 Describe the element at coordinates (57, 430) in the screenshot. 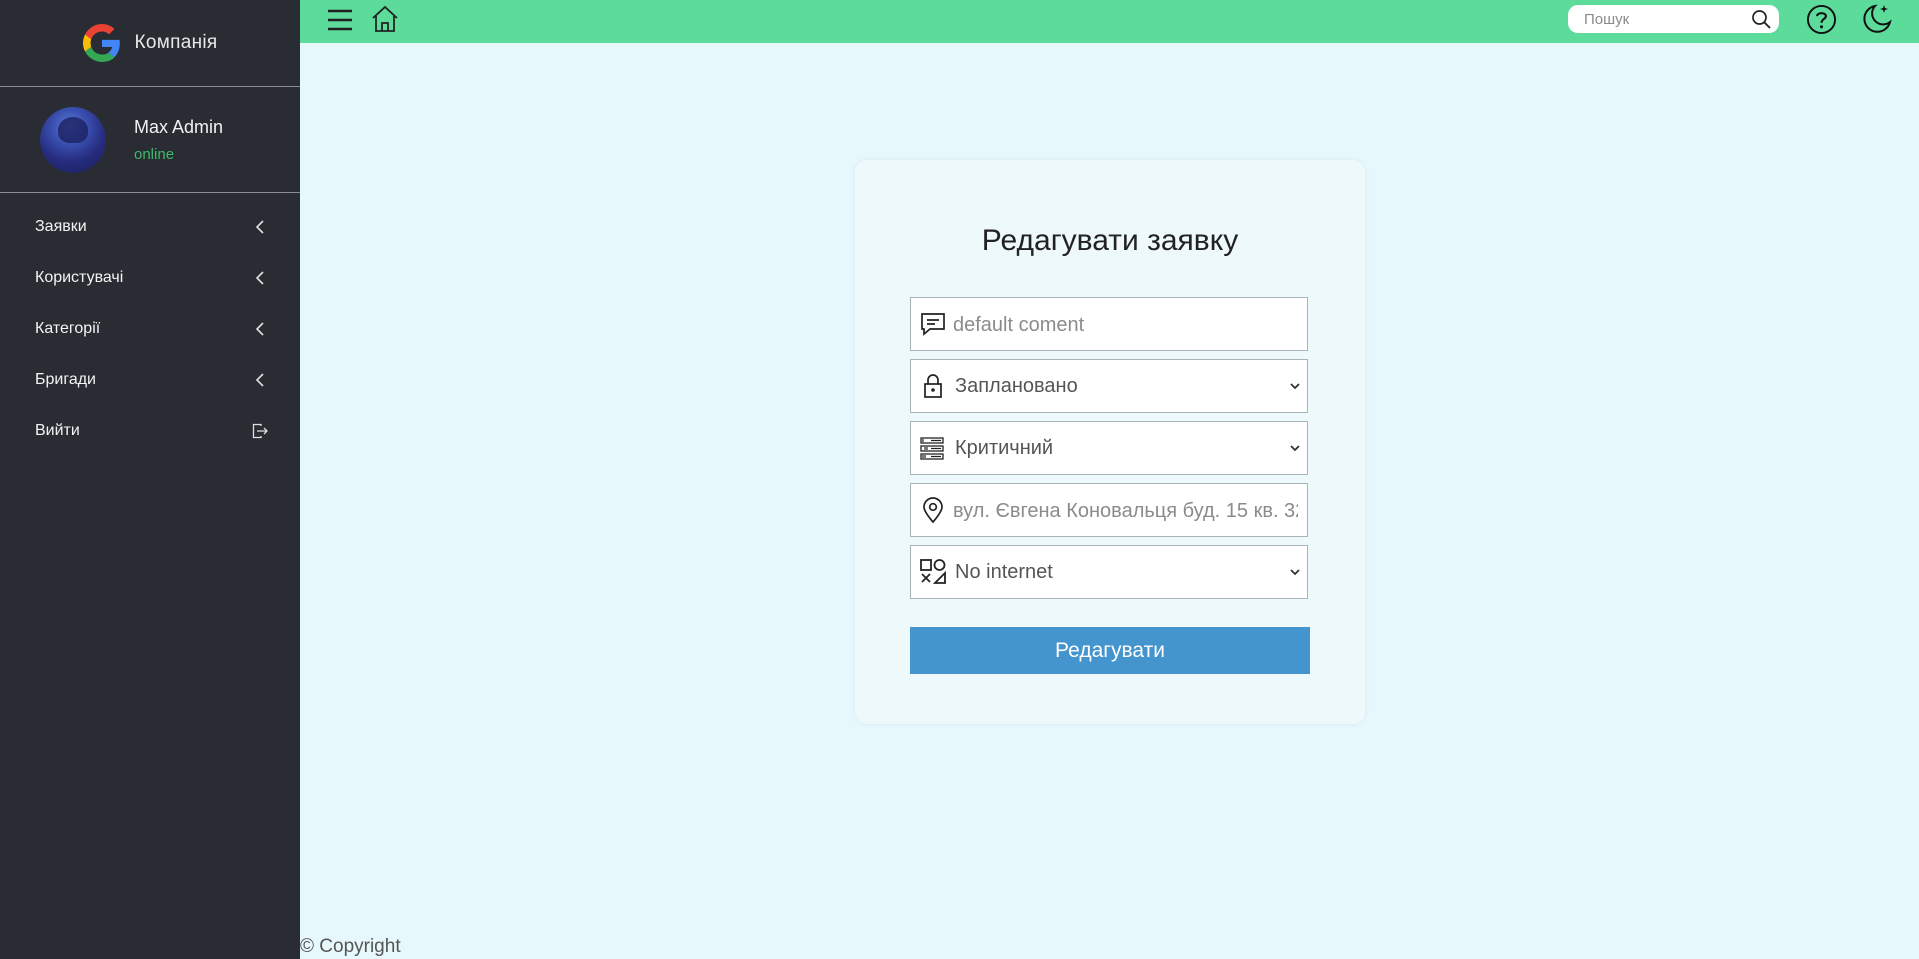

I see `sidebar-item-label: Вийти` at that location.